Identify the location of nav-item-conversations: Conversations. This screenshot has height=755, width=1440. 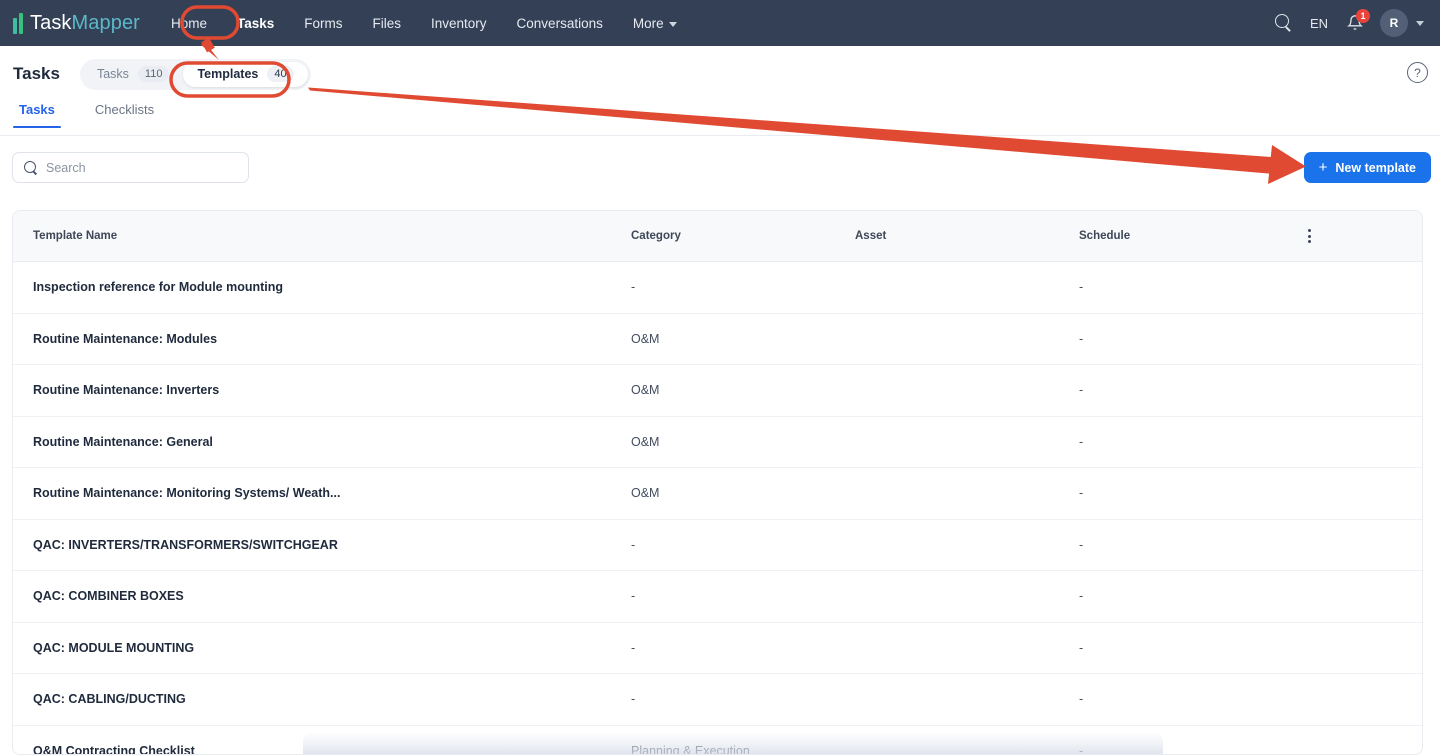
(560, 23).